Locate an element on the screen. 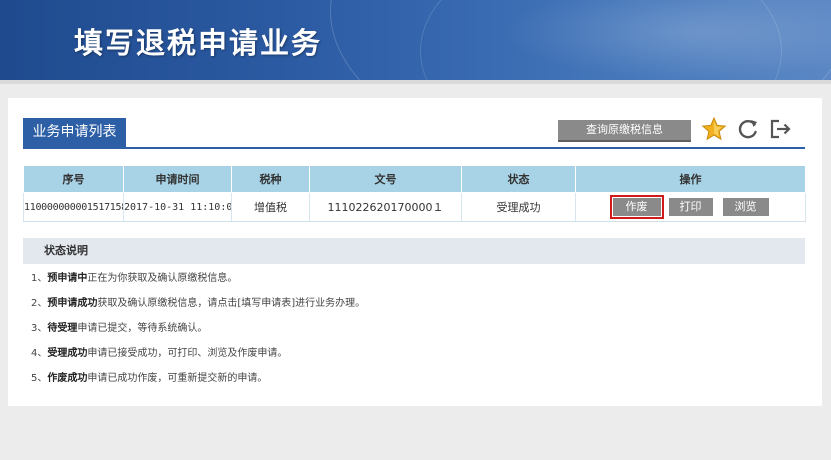  query-original-tax-button: 查询原缴税信息 is located at coordinates (624, 131).